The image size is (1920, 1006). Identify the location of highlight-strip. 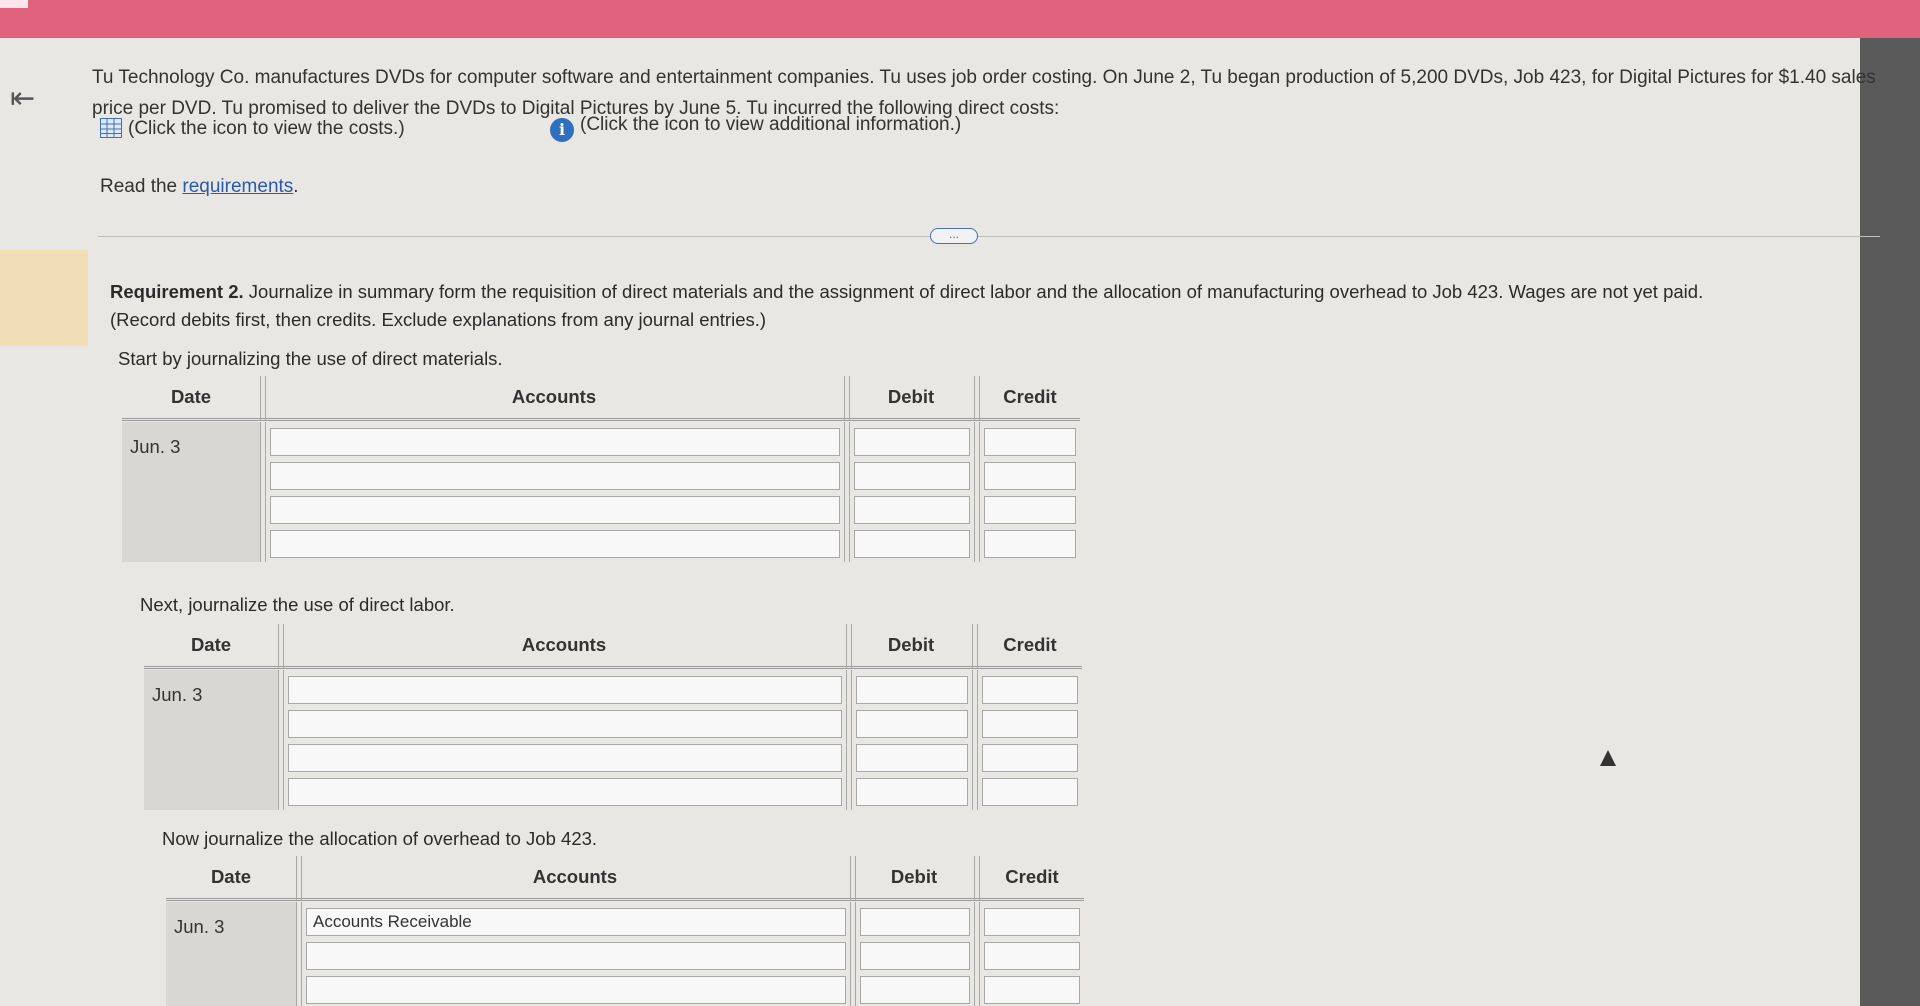
(44, 298).